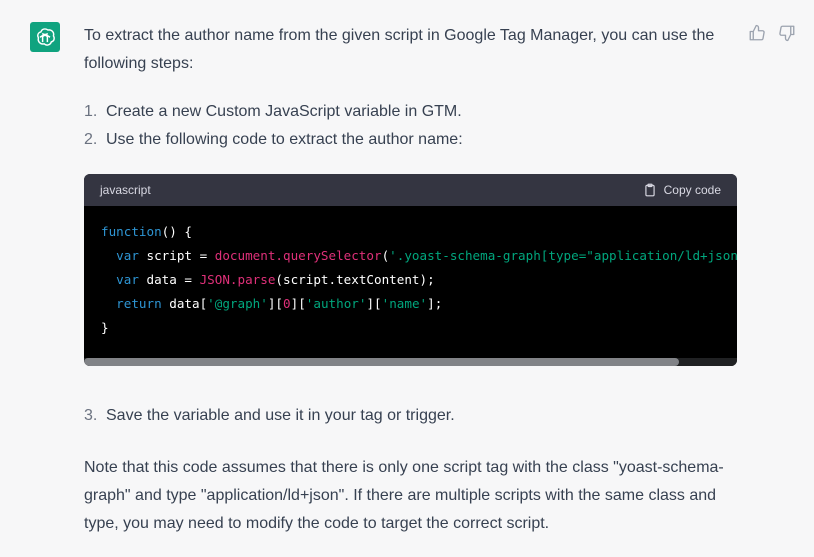 The image size is (814, 557). Describe the element at coordinates (105, 327) in the screenshot. I see `code-line: }` at that location.